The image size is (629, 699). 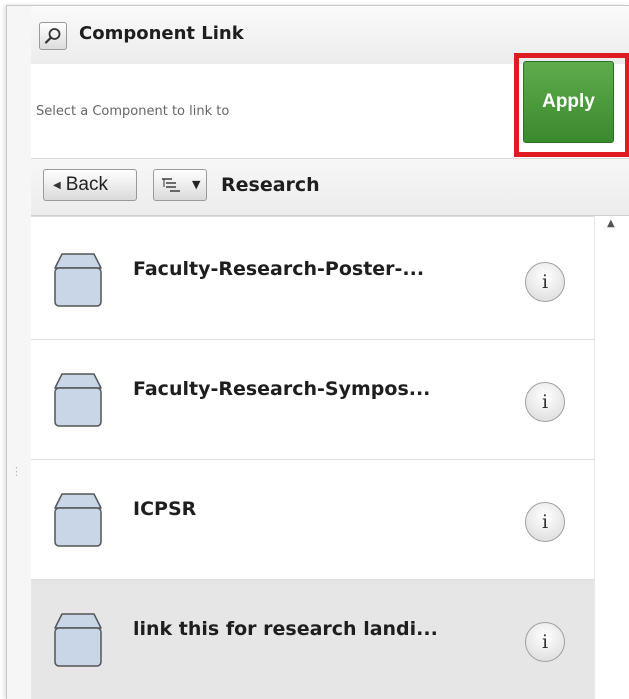 What do you see at coordinates (171, 185) in the screenshot?
I see `tree-view-icon` at bounding box center [171, 185].